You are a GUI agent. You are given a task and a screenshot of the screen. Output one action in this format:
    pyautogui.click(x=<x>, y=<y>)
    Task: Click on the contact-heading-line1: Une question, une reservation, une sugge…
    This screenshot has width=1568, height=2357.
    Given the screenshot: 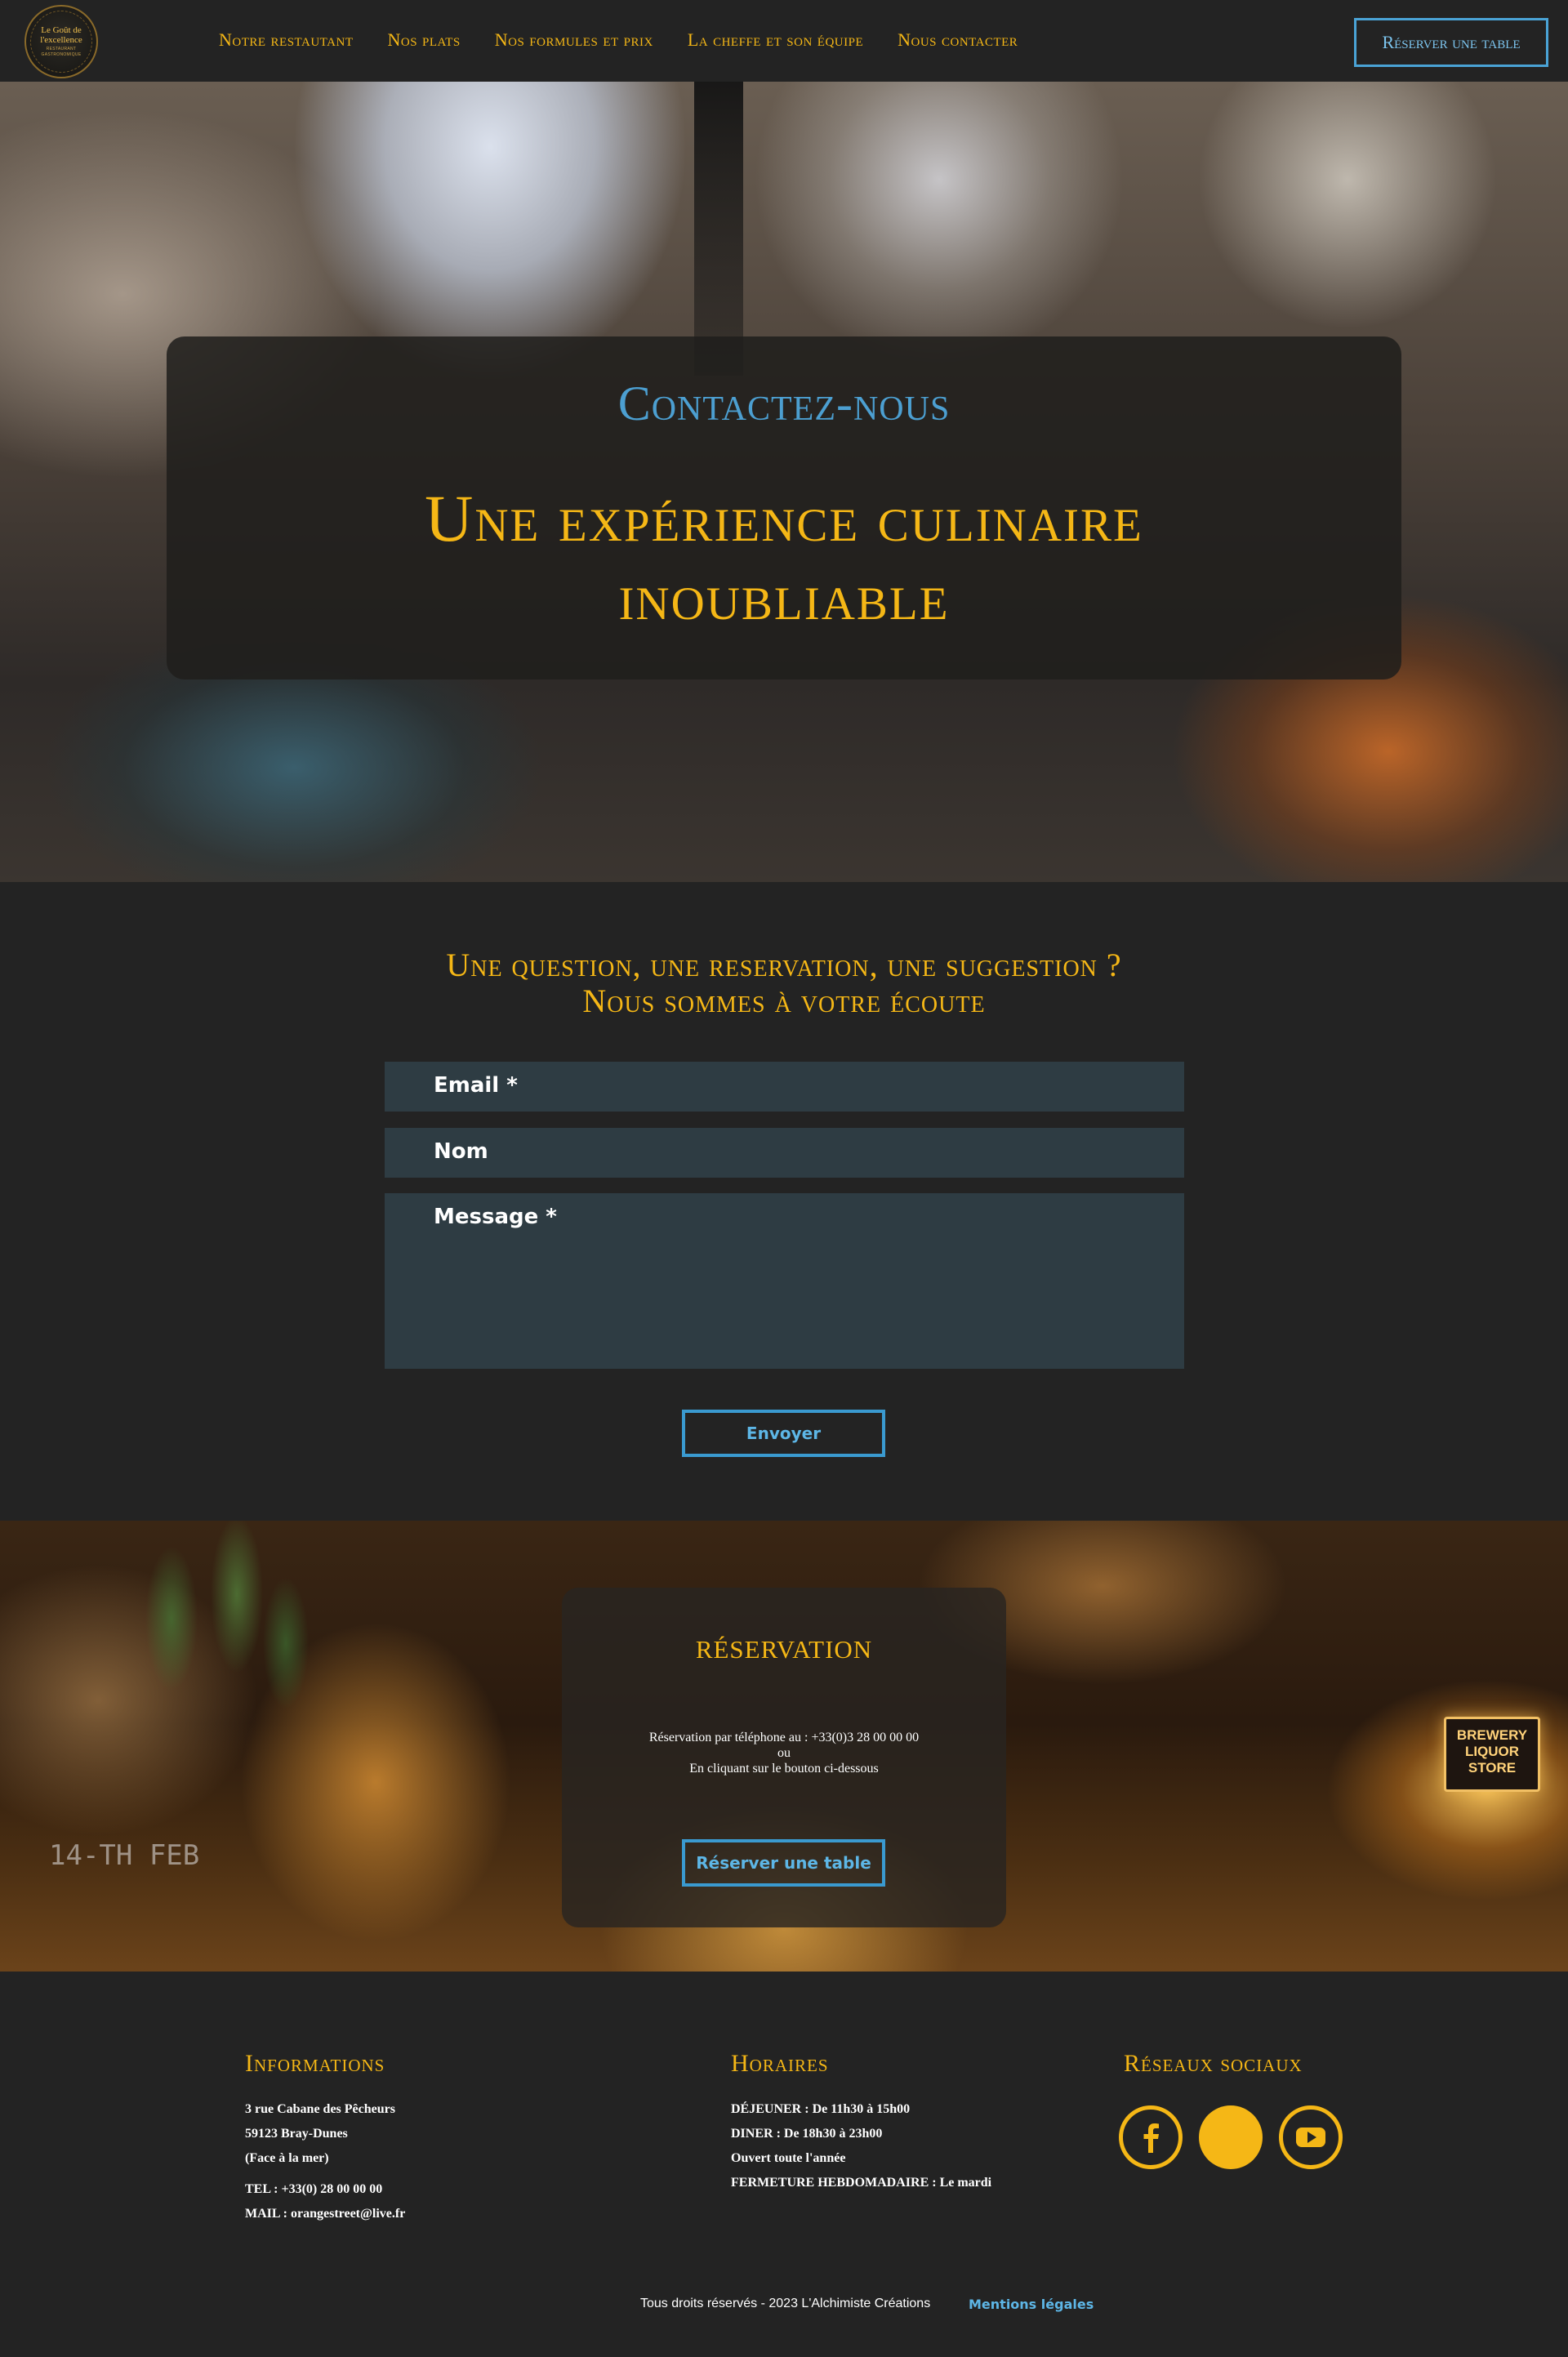 What is the action you would take?
    pyautogui.click(x=784, y=965)
    